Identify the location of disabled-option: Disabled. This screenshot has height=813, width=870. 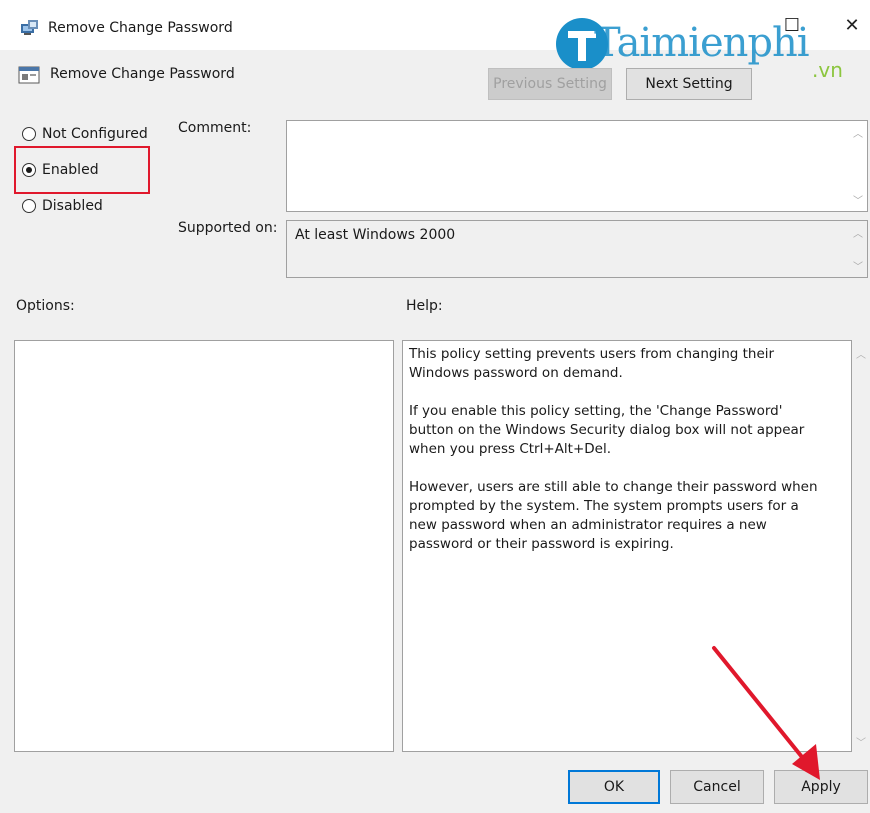
(62, 206).